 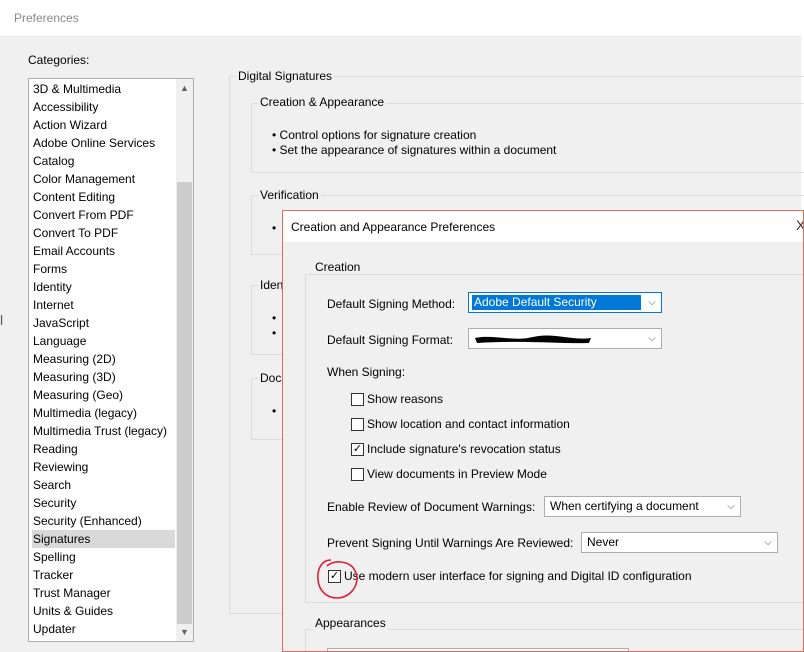 I want to click on enable-review-value: When certifying a document, so click(x=624, y=506).